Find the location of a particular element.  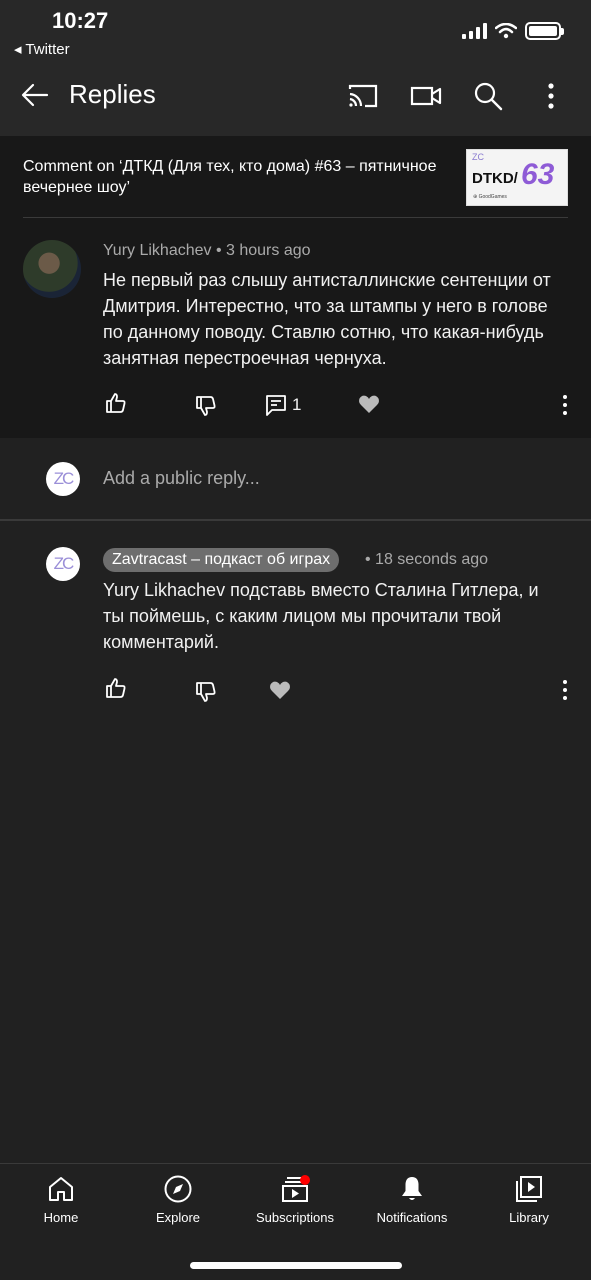

creator-heart-icon is located at coordinates (369, 404).